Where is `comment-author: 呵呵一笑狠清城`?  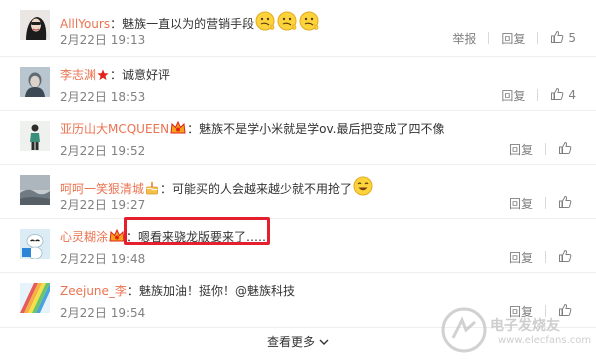
comment-author: 呵呵一笑狠清城 is located at coordinates (102, 189).